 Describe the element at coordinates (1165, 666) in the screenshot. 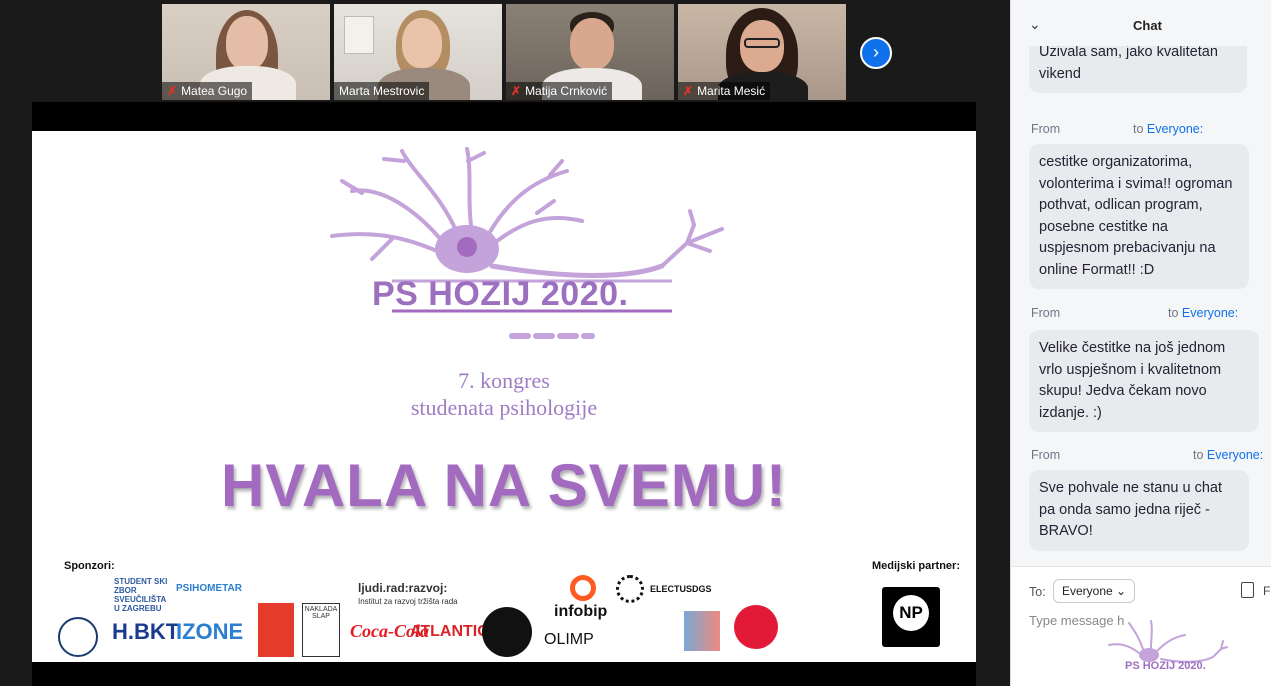

I see `watermark-logo-text: PS HOZIJ 2020.` at that location.